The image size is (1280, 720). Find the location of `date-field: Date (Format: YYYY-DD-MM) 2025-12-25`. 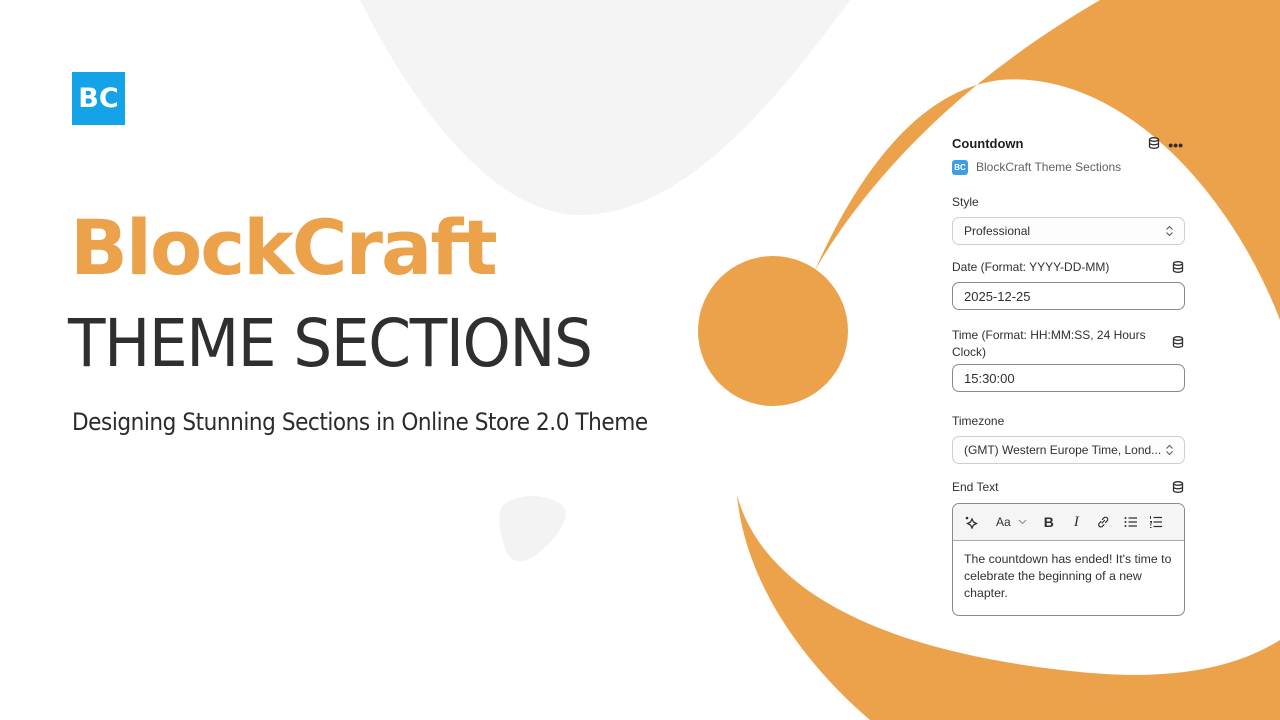

date-field: Date (Format: YYYY-DD-MM) 2025-12-25 is located at coordinates (1068, 284).